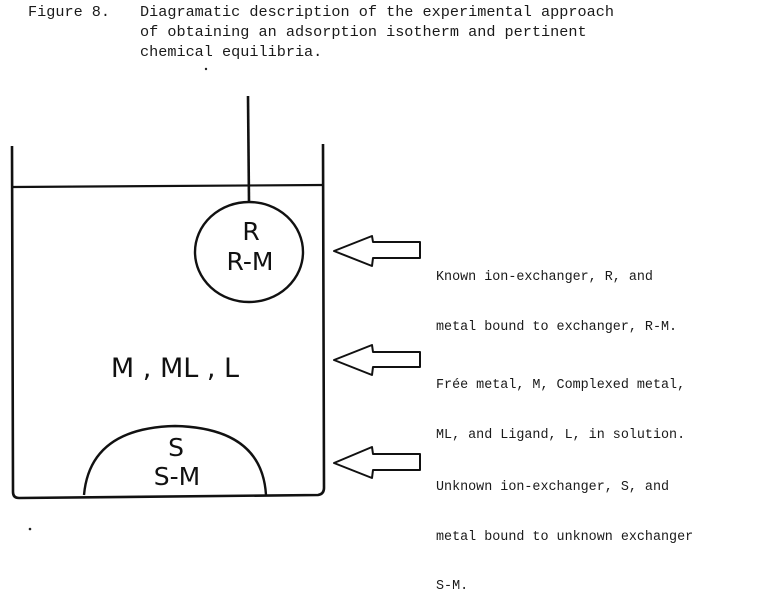  What do you see at coordinates (176, 447) in the screenshot?
I see `unknown-exchanger-label-s: S` at bounding box center [176, 447].